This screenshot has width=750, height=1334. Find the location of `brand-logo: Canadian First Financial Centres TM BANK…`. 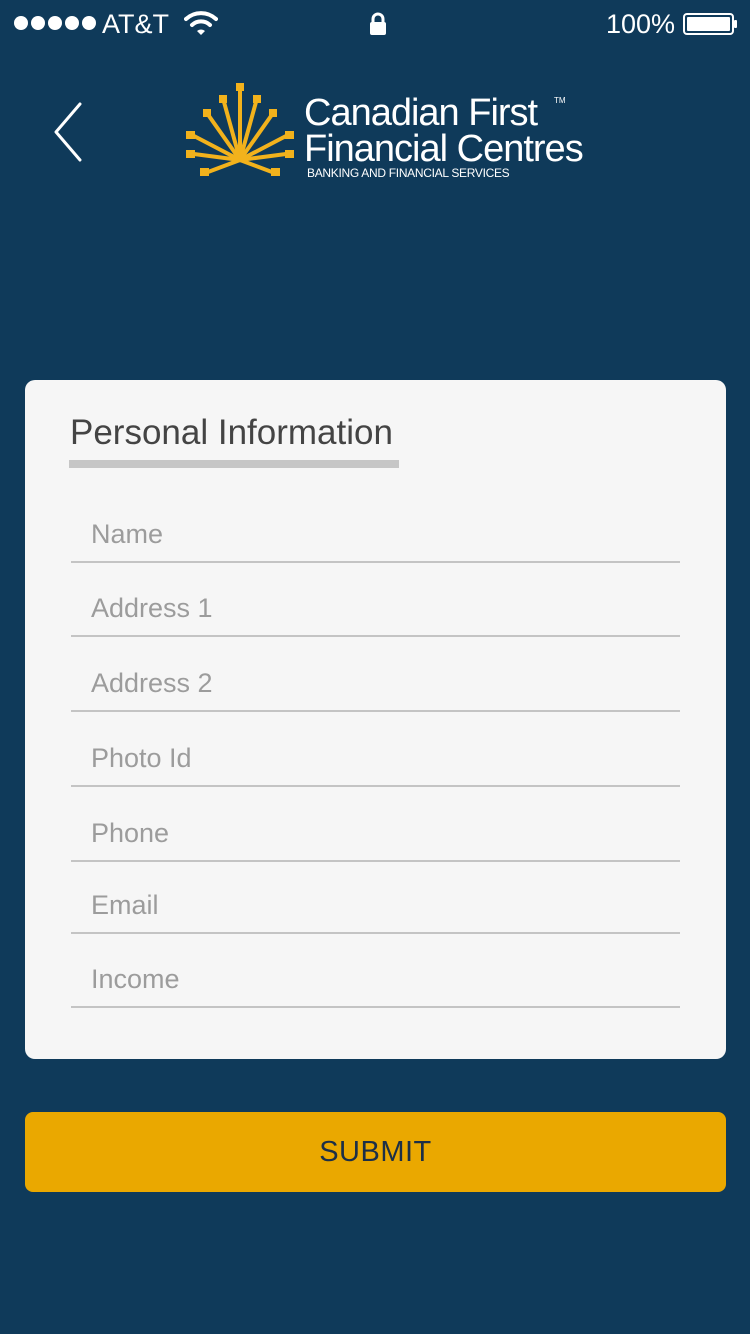

brand-logo: Canadian First Financial Centres TM BANK… is located at coordinates (383, 132).